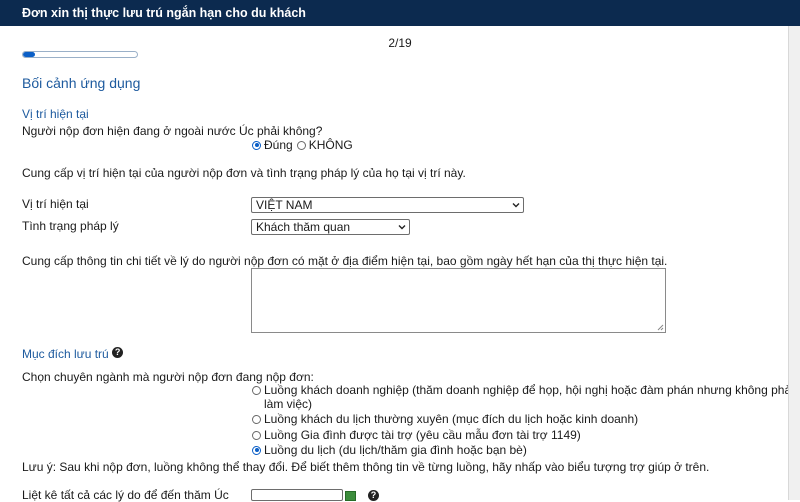 The width and height of the screenshot is (800, 502). Describe the element at coordinates (256, 145) in the screenshot. I see `yes-radio` at that location.